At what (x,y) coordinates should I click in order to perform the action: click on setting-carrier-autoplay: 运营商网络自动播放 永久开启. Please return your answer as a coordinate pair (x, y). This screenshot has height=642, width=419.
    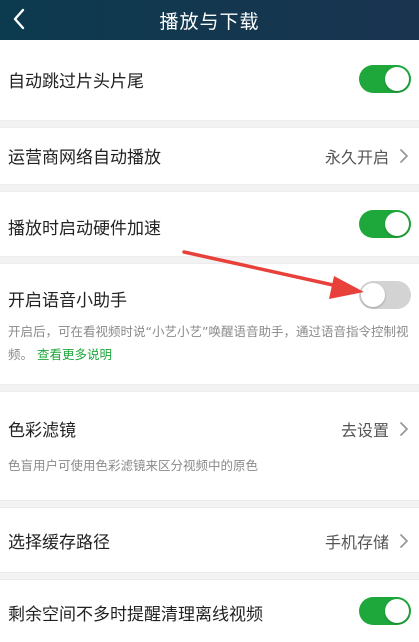
    Looking at the image, I should click on (209, 156).